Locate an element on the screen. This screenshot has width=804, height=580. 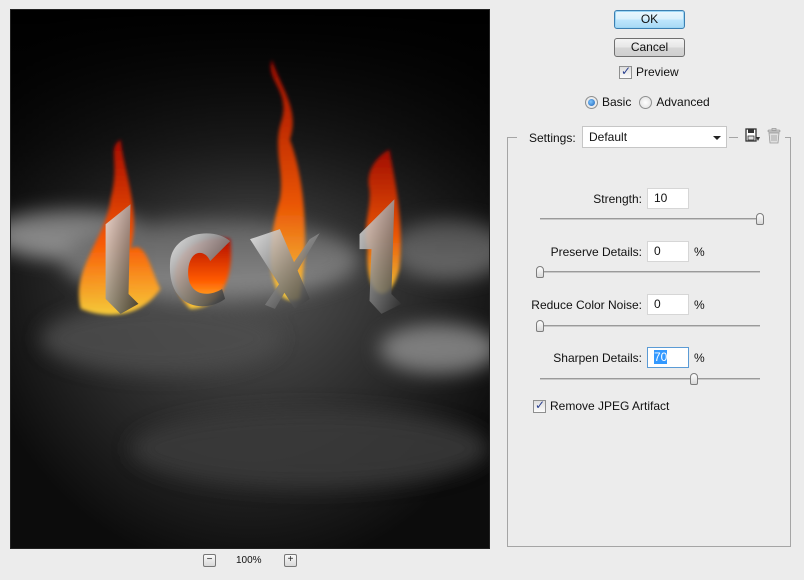
strength-value: 10 is located at coordinates (661, 198).